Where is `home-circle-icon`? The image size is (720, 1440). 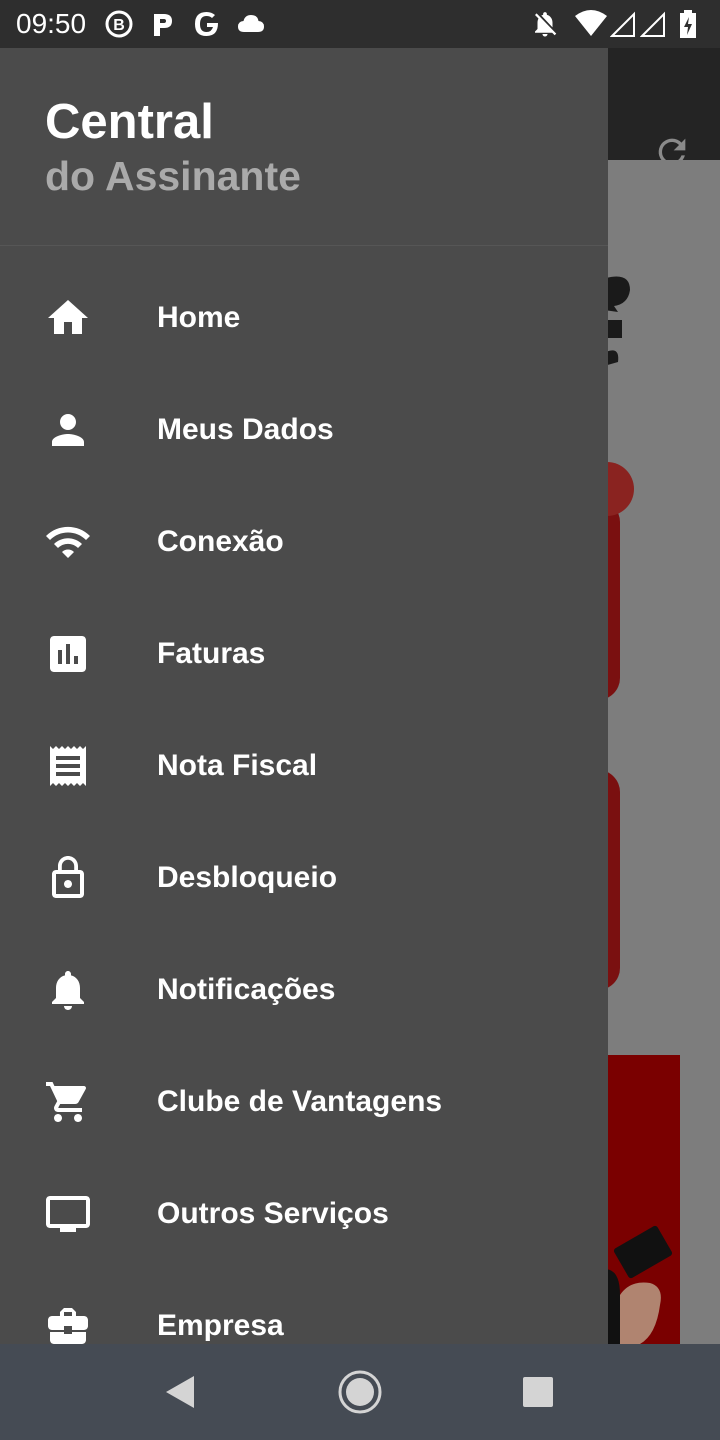
home-circle-icon is located at coordinates (360, 1392).